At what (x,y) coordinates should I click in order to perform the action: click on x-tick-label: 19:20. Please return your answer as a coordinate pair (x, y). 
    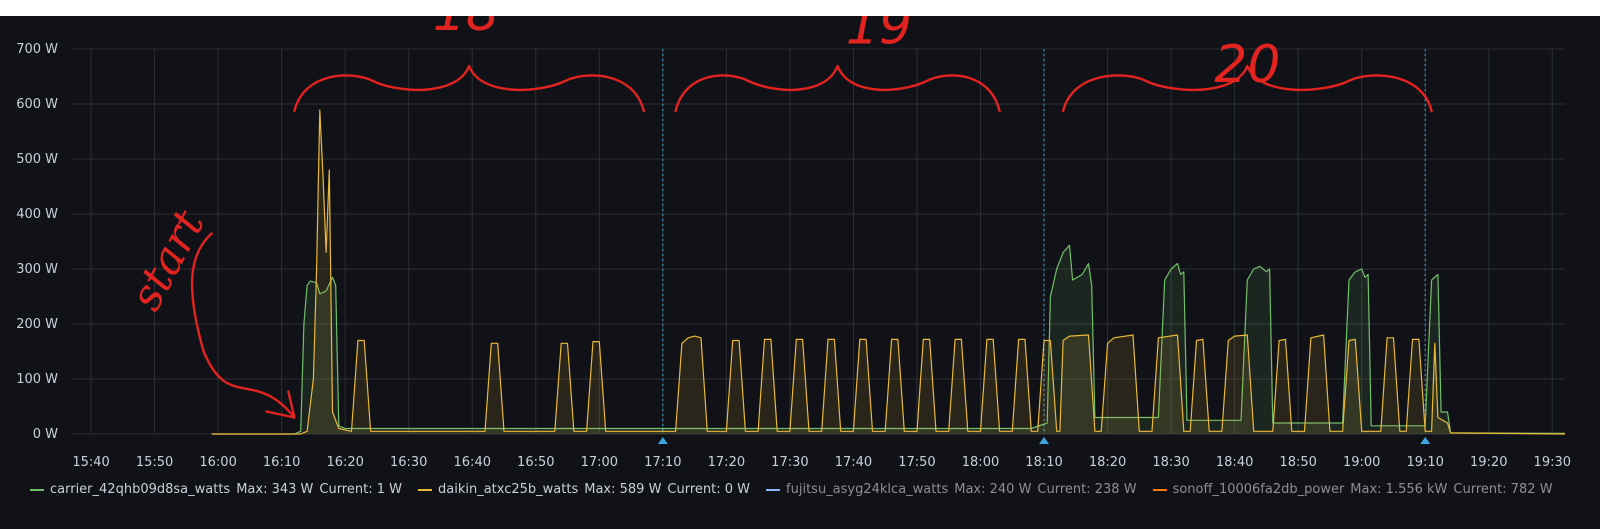
    Looking at the image, I should click on (1488, 462).